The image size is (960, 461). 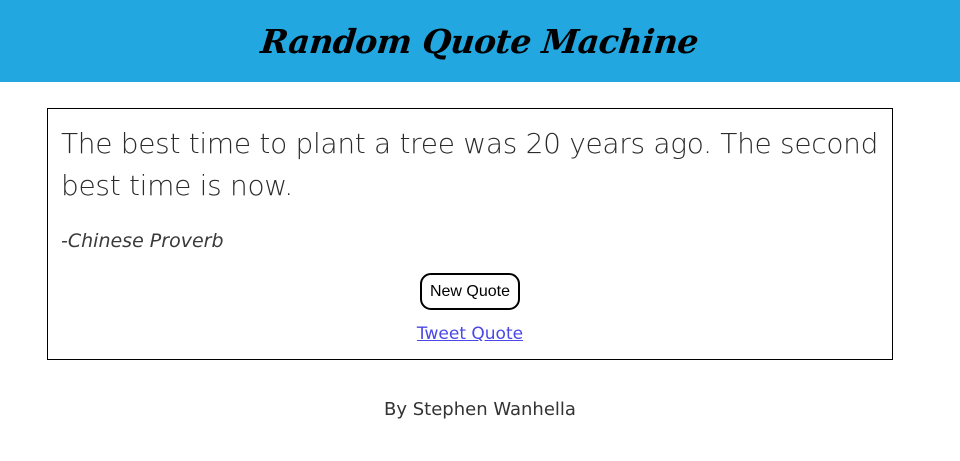 I want to click on tweet-quote-link: Tweet Quote, so click(x=470, y=334).